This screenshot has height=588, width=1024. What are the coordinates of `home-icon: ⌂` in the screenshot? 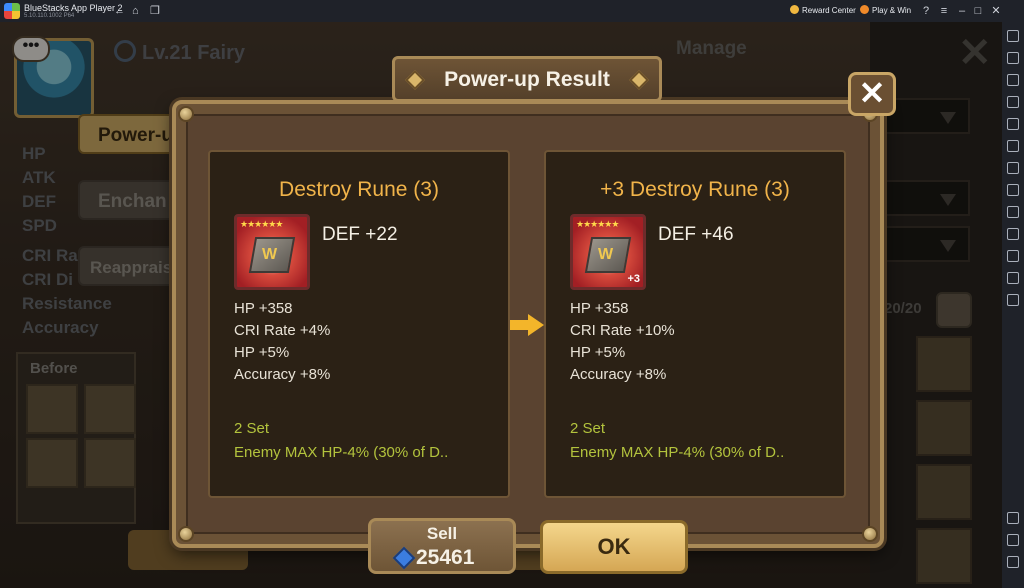 It's located at (135, 11).